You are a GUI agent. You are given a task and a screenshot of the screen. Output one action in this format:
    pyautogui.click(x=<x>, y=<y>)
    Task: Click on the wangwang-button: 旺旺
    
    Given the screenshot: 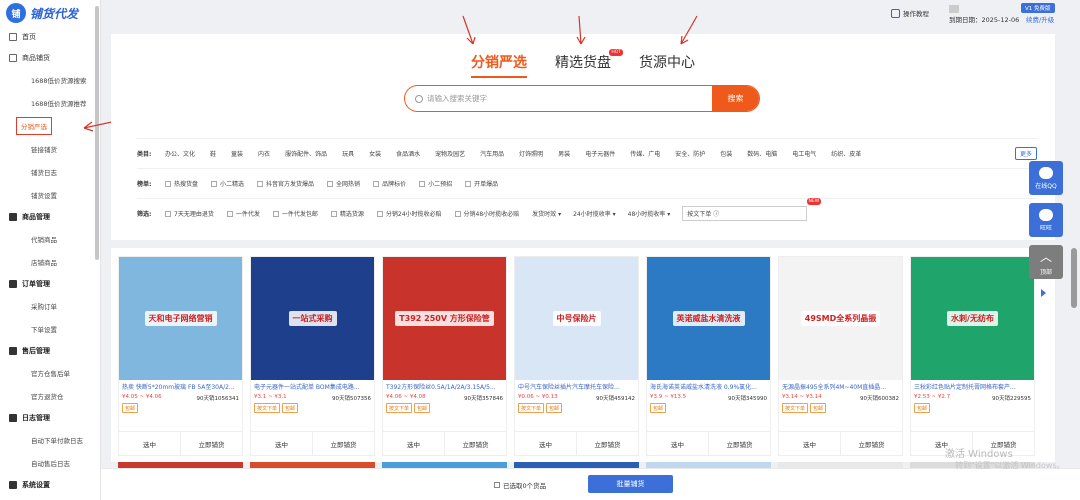 What is the action you would take?
    pyautogui.click(x=1046, y=220)
    